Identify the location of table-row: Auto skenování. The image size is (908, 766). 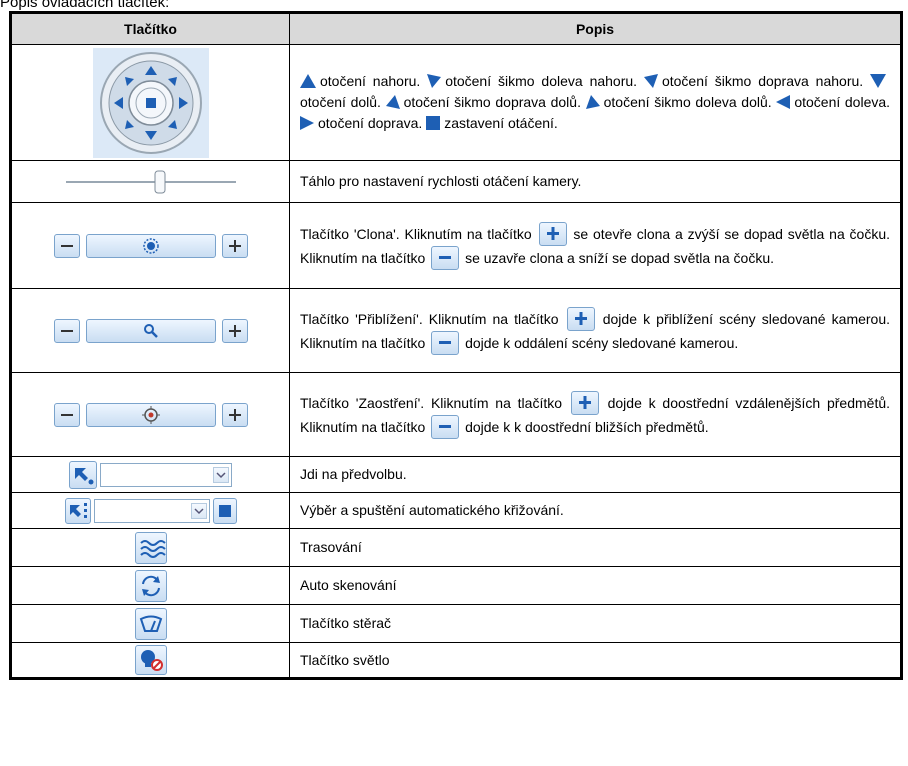
(456, 585).